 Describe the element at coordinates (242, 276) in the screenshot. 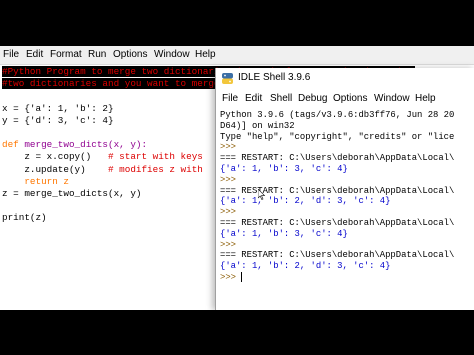

I see `text-cursor` at that location.